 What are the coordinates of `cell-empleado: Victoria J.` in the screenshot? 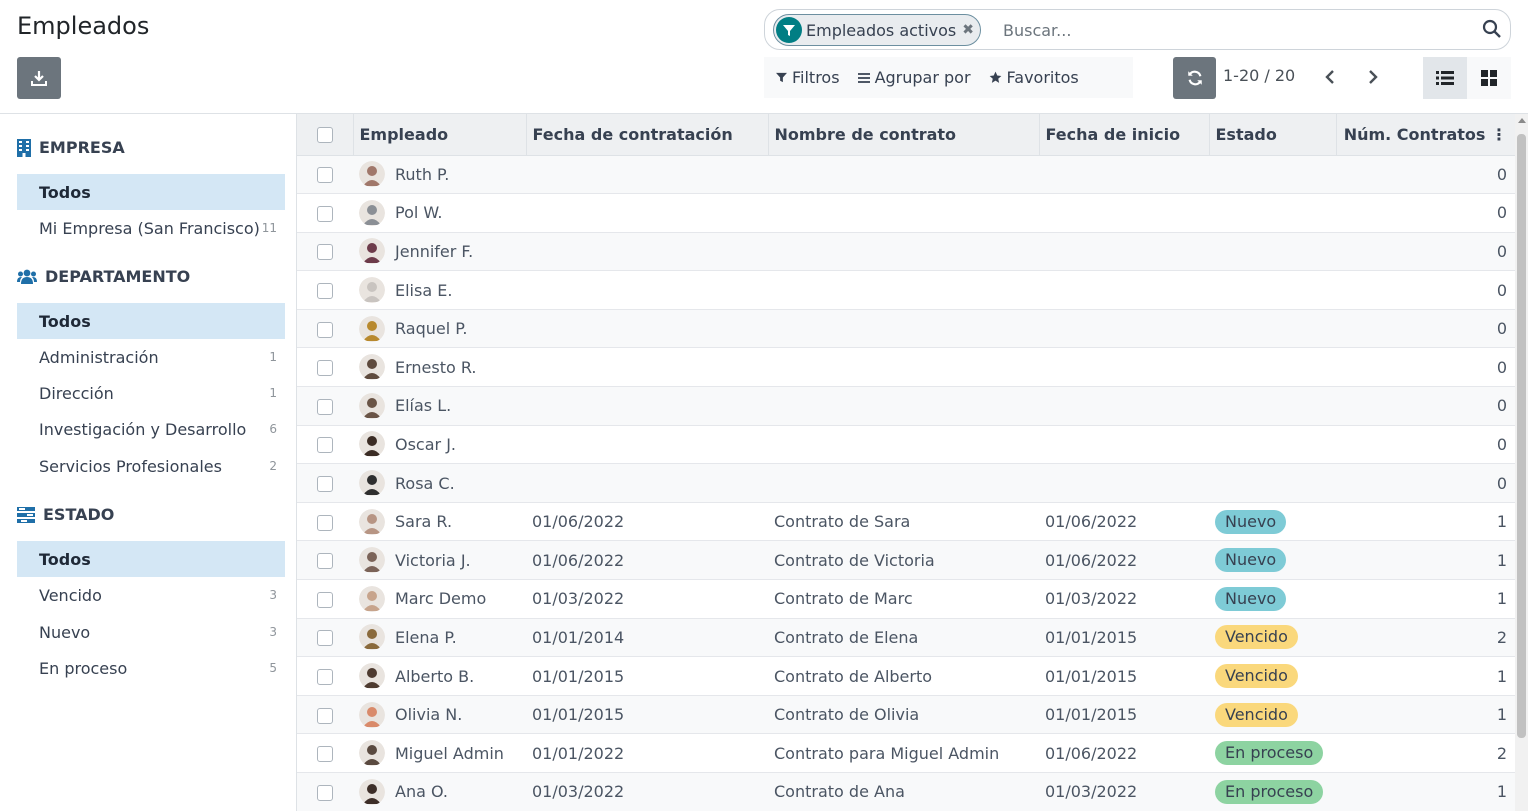 It's located at (439, 560).